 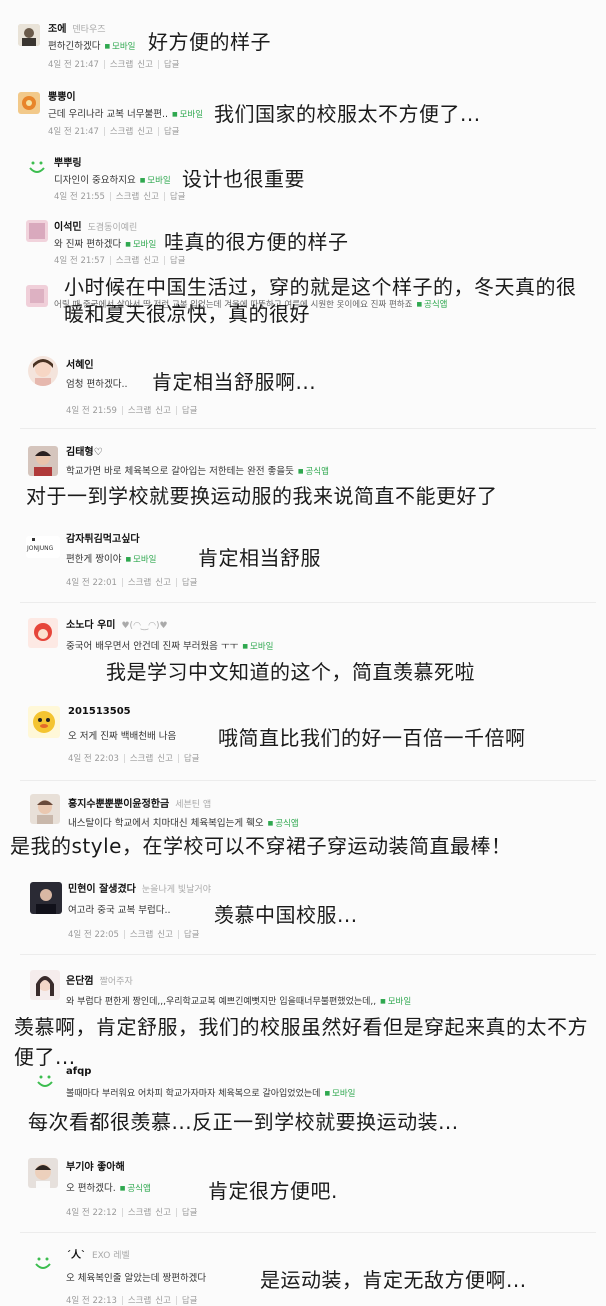 What do you see at coordinates (98, 1253) in the screenshot?
I see `username: ´人` EXO 레벨` at bounding box center [98, 1253].